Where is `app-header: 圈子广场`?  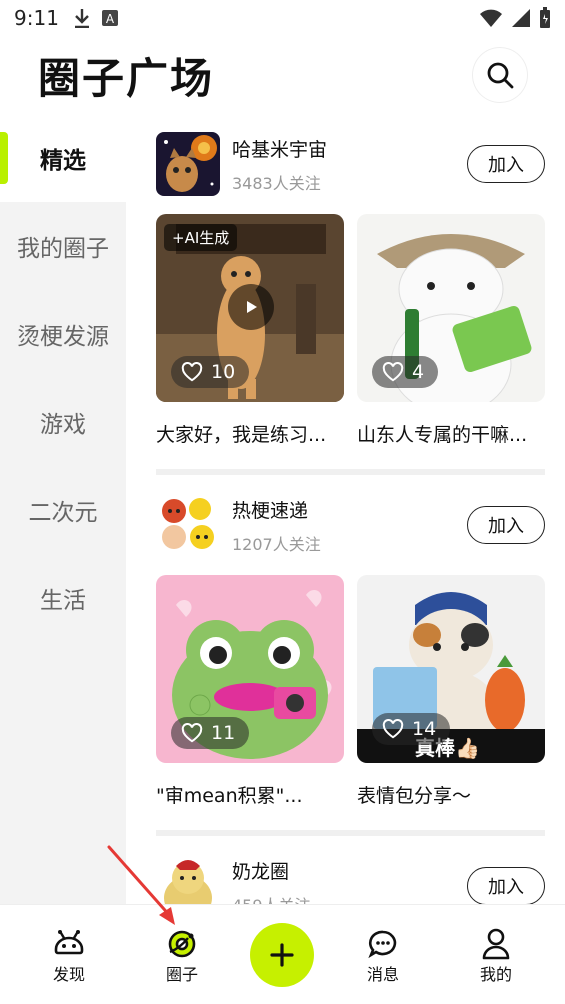 app-header: 圈子广场 is located at coordinates (282, 75).